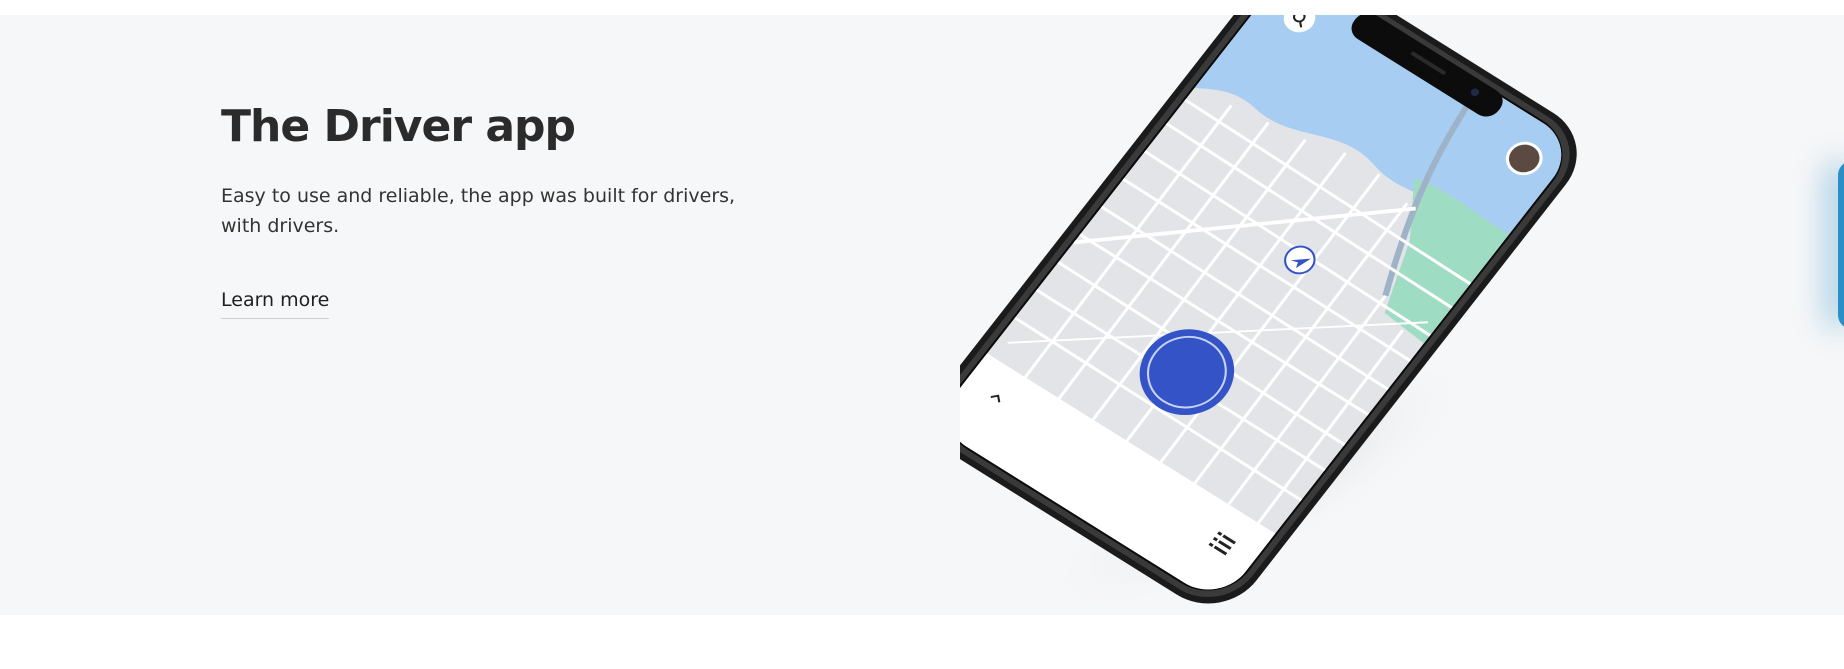  Describe the element at coordinates (275, 302) in the screenshot. I see `learn-more-link: Learn more` at that location.